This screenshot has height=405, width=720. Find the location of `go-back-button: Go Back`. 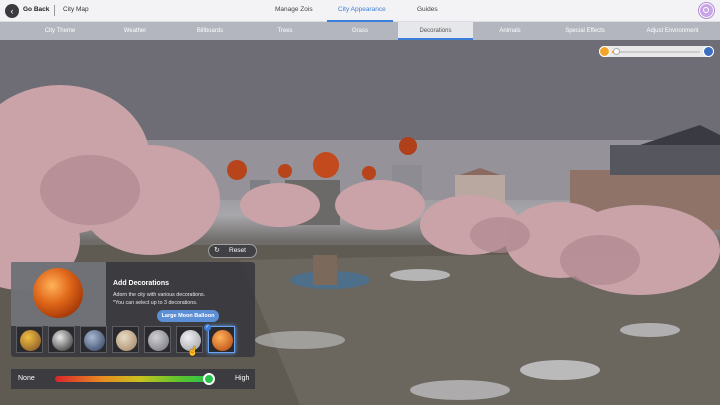

go-back-button: Go Back is located at coordinates (36, 9).